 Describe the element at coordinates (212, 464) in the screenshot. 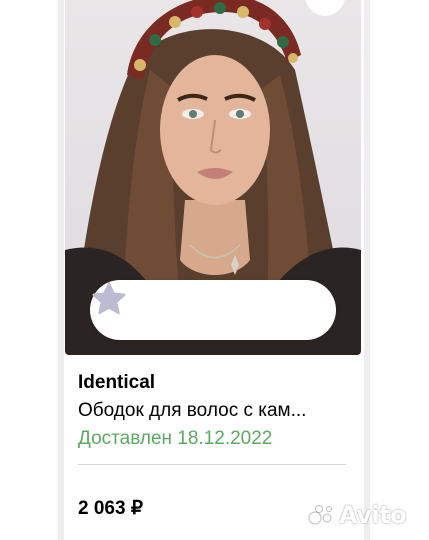

I see `divider` at that location.